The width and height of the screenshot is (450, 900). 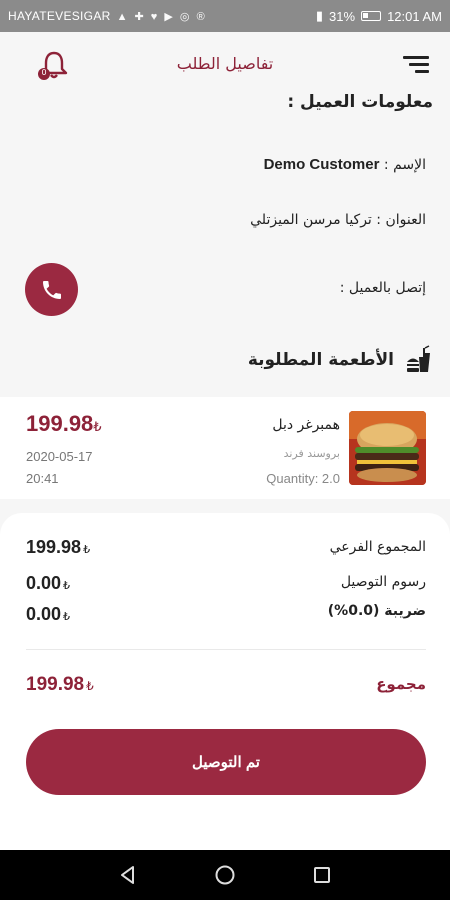 I want to click on customer-address-value: تركيا مرسن الميزتلي, so click(x=311, y=220).